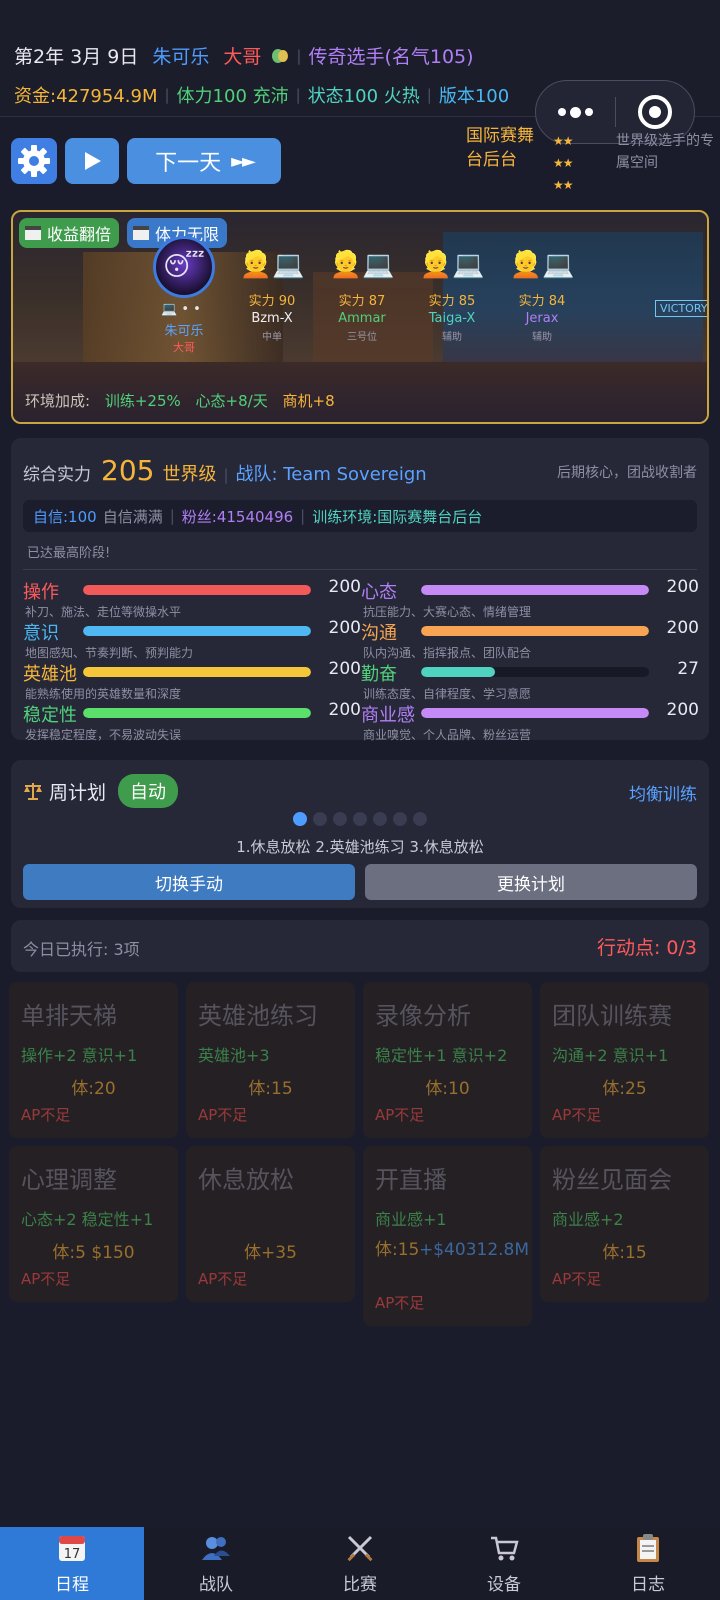 The height and width of the screenshot is (1600, 720). Describe the element at coordinates (542, 296) in the screenshot. I see `teammate-card: 👱💻 实力 84 Jerax 辅助` at that location.